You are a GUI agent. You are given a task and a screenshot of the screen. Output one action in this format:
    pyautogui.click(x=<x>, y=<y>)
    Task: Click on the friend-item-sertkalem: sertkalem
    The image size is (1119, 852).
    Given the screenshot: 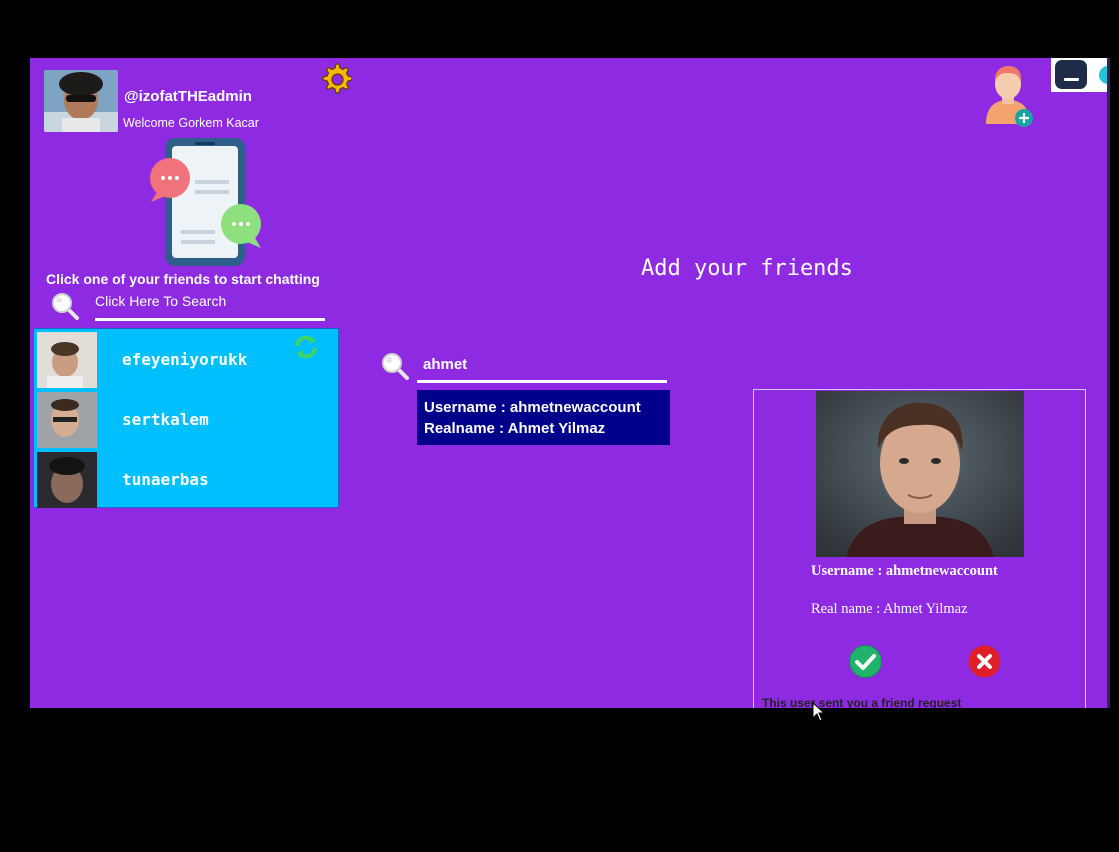 What is the action you would take?
    pyautogui.click(x=187, y=420)
    